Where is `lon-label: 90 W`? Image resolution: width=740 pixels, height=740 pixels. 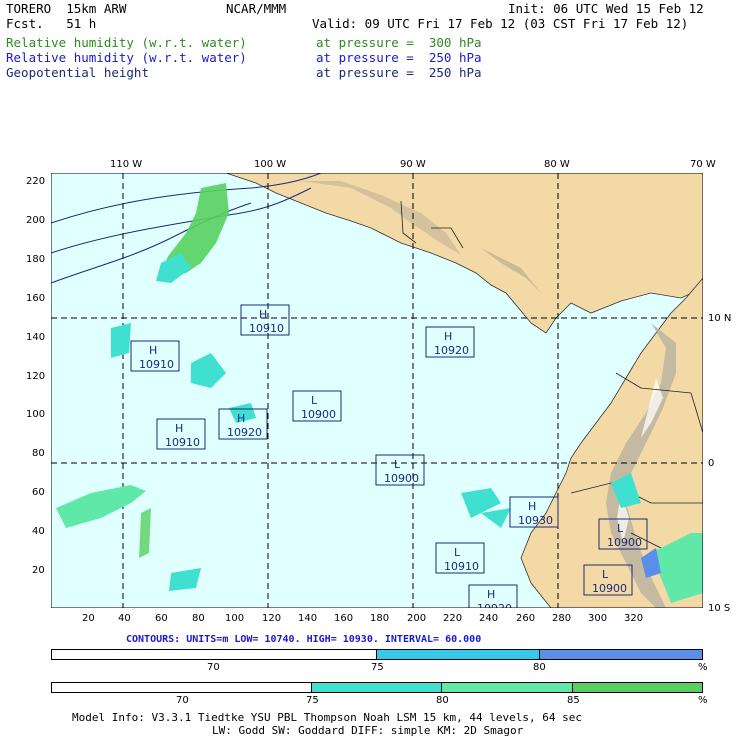
lon-label: 90 W is located at coordinates (413, 164).